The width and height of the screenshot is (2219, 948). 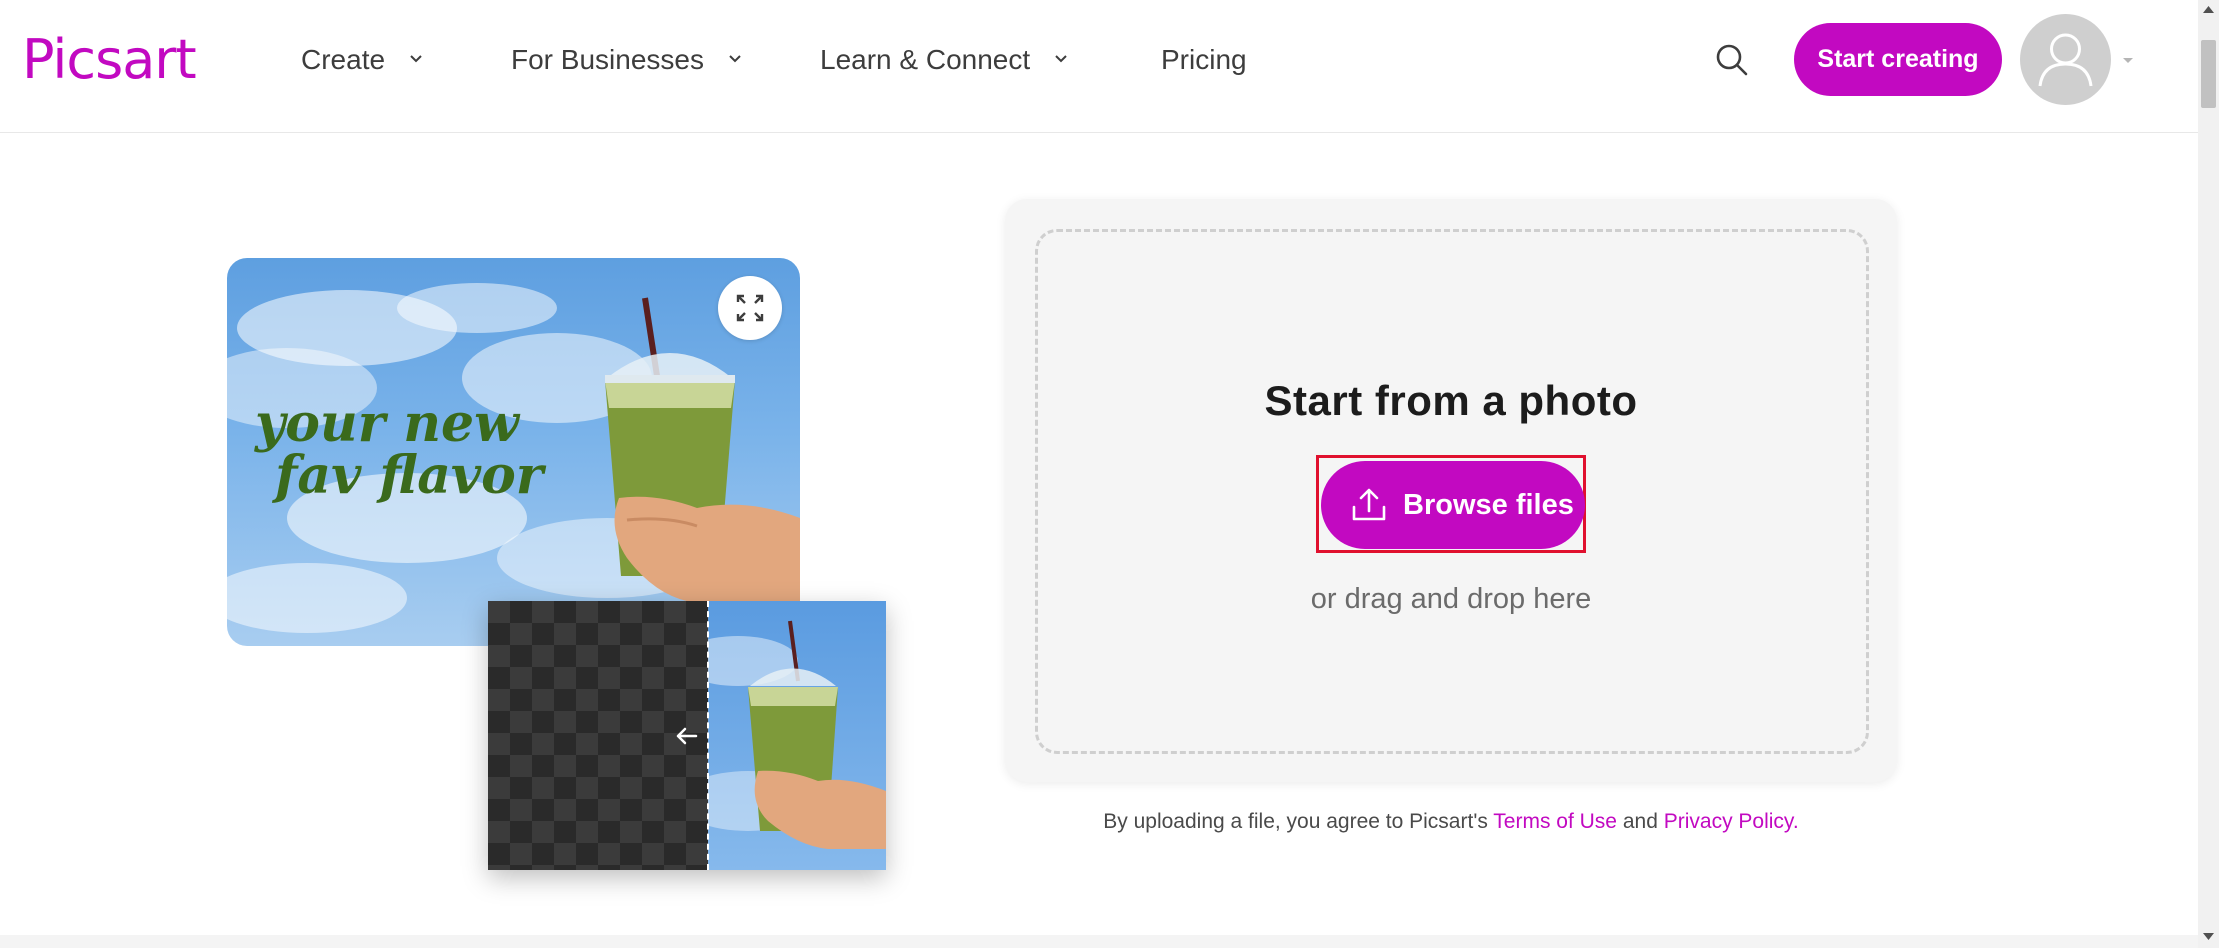 I want to click on promo-headline: your new fav flavor, so click(x=455, y=450).